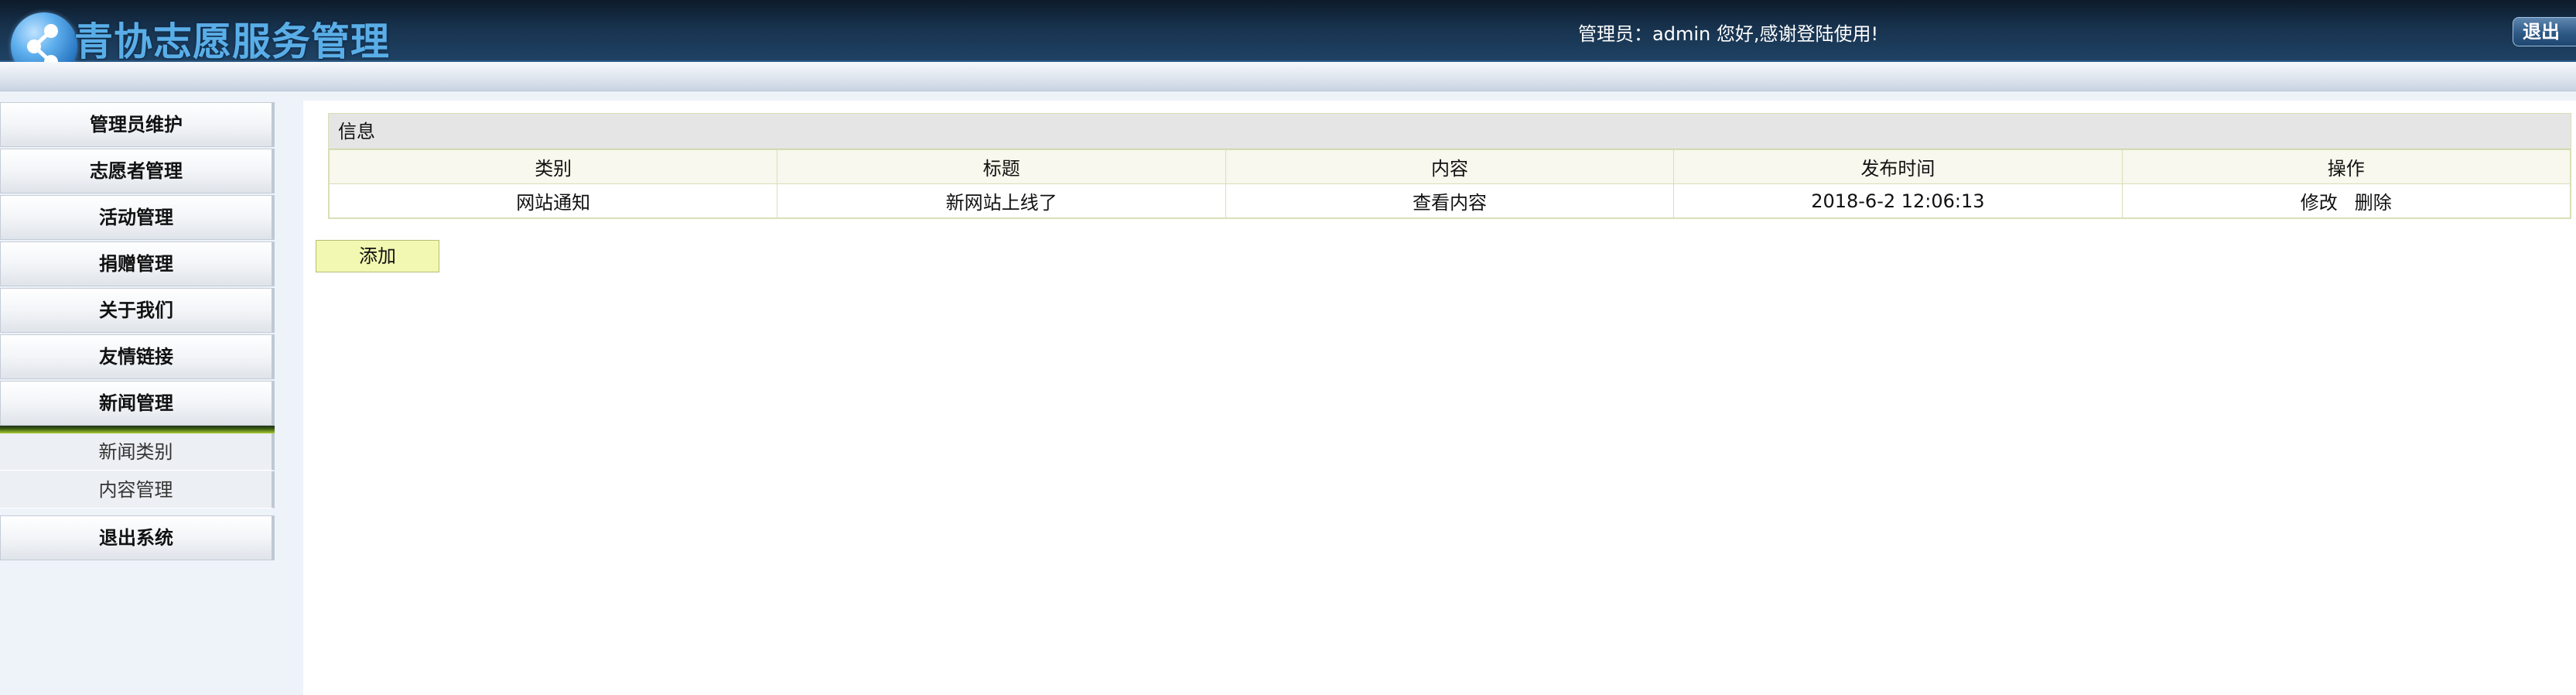 The image size is (2576, 695). Describe the element at coordinates (553, 166) in the screenshot. I see `column-header-category: 类别` at that location.